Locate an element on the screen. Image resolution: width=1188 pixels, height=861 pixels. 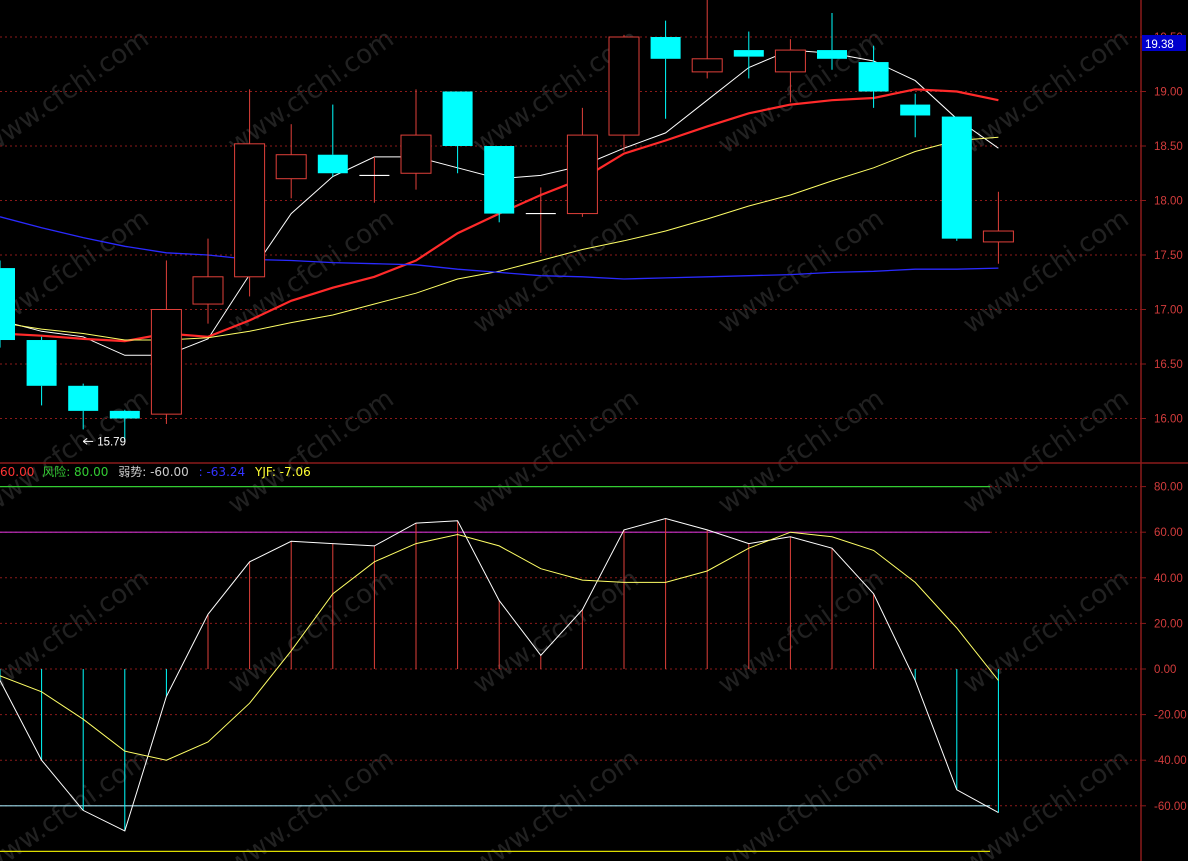
indicator-tick-label: -40.00 is located at coordinates (1170, 761).